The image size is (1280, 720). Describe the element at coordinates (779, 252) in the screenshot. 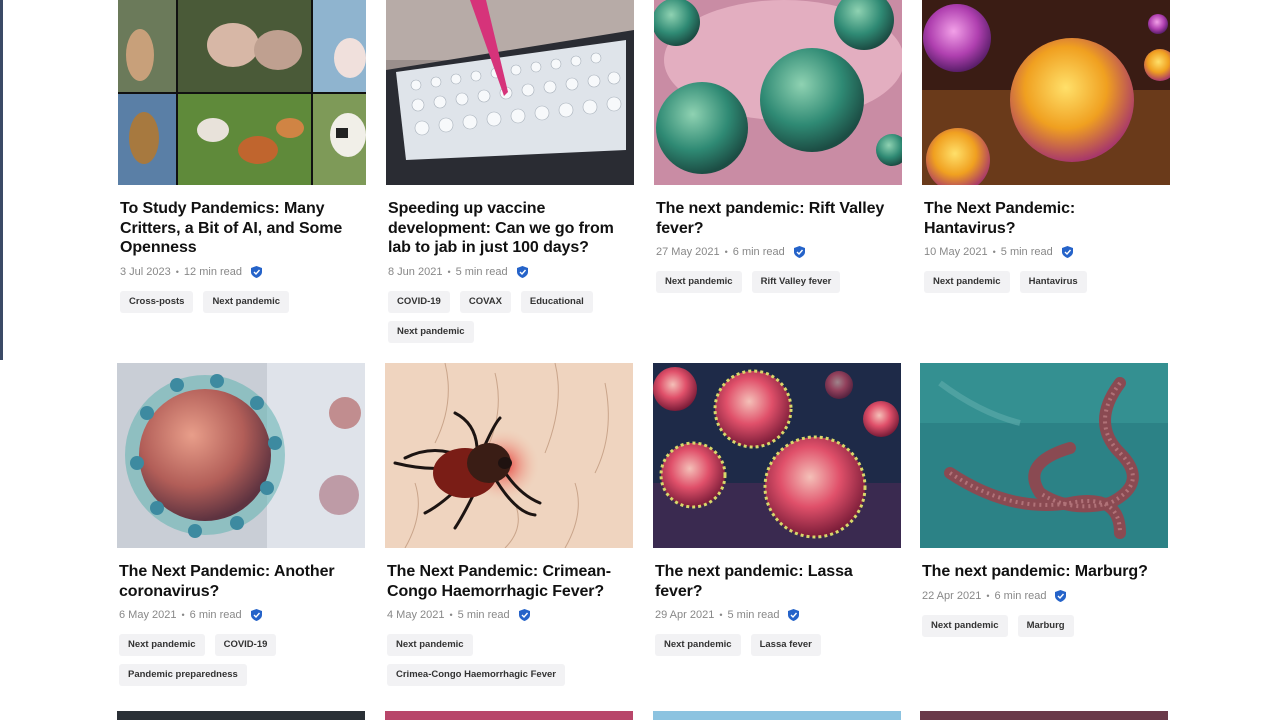

I see `article-meta: 27 May 2021 • 6 min read` at that location.